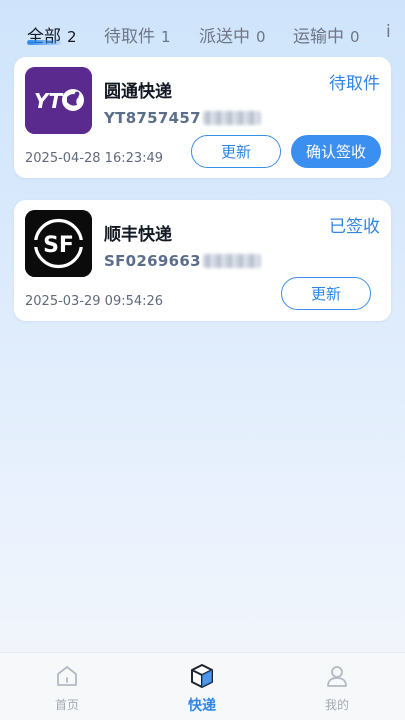 Image resolution: width=405 pixels, height=720 pixels. I want to click on tab-count: 1, so click(166, 37).